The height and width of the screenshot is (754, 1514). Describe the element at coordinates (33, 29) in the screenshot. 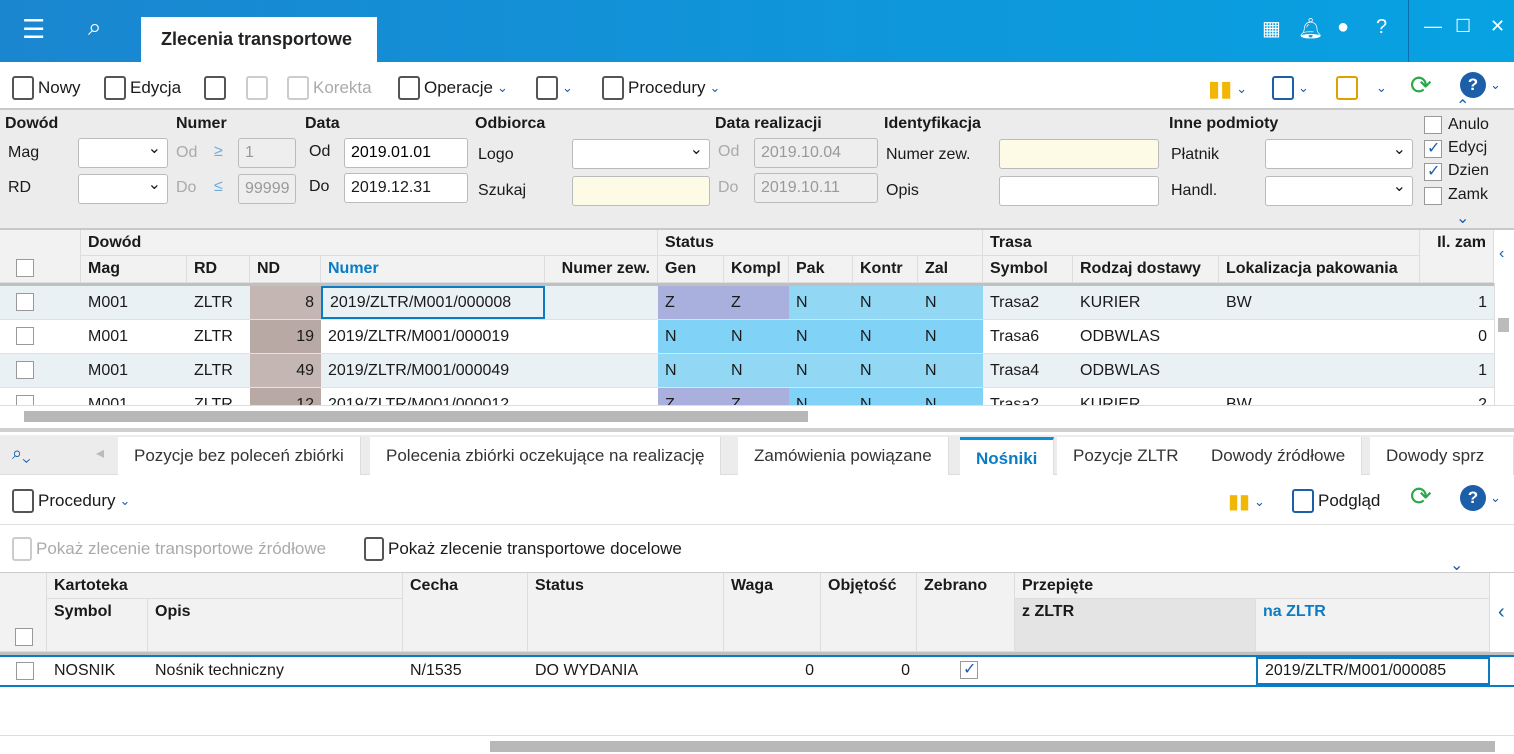

I see `menu-icon: ☰` at that location.